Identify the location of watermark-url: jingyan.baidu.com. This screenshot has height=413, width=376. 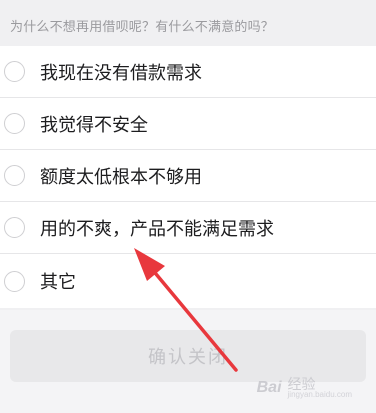
(319, 394).